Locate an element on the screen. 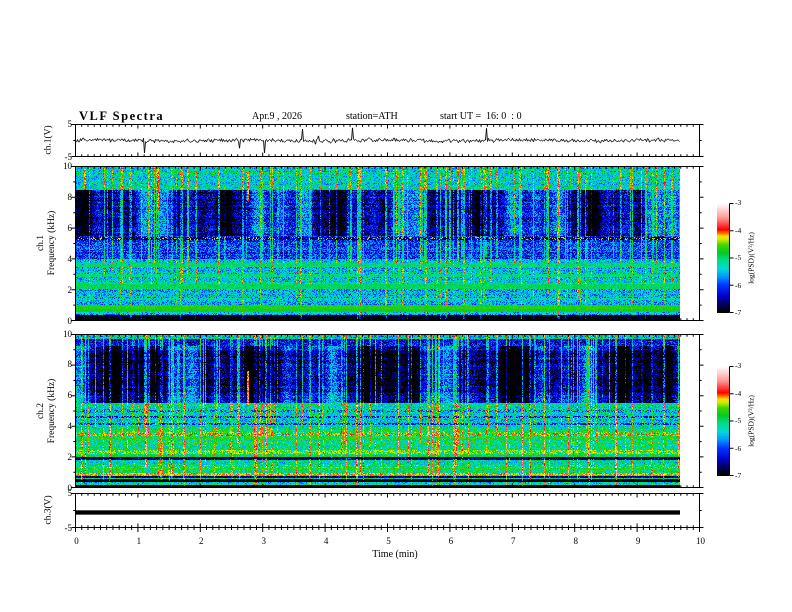 This screenshot has width=792, height=612. colorbar2-label: log(PSD)(V²/Hz) is located at coordinates (751, 421).